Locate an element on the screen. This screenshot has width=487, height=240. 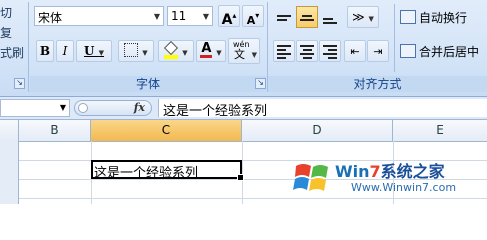
merge-center-button: 合并后居中 is located at coordinates (439, 51).